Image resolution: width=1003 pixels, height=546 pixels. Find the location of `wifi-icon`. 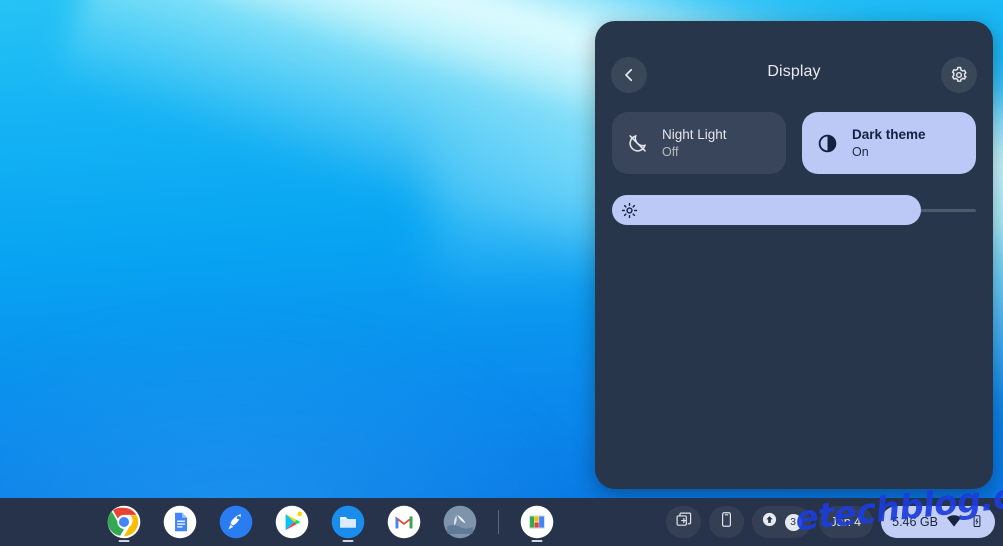

wifi-icon is located at coordinates (954, 522).